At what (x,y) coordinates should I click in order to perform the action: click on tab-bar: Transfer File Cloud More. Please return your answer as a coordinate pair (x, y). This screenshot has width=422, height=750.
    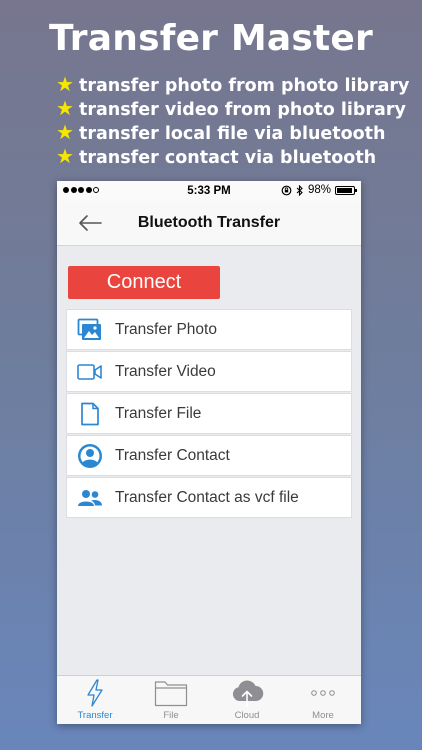
    Looking at the image, I should click on (209, 699).